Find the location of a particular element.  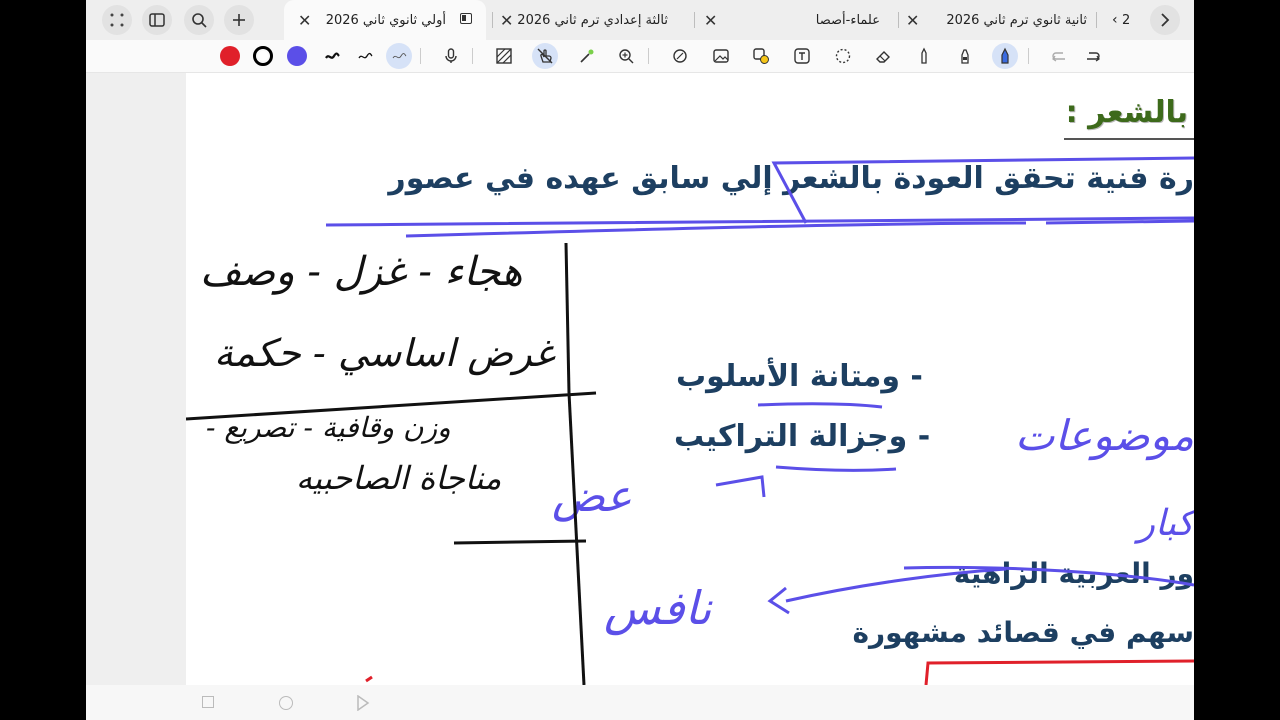

stroke-thick-button is located at coordinates (332, 56).